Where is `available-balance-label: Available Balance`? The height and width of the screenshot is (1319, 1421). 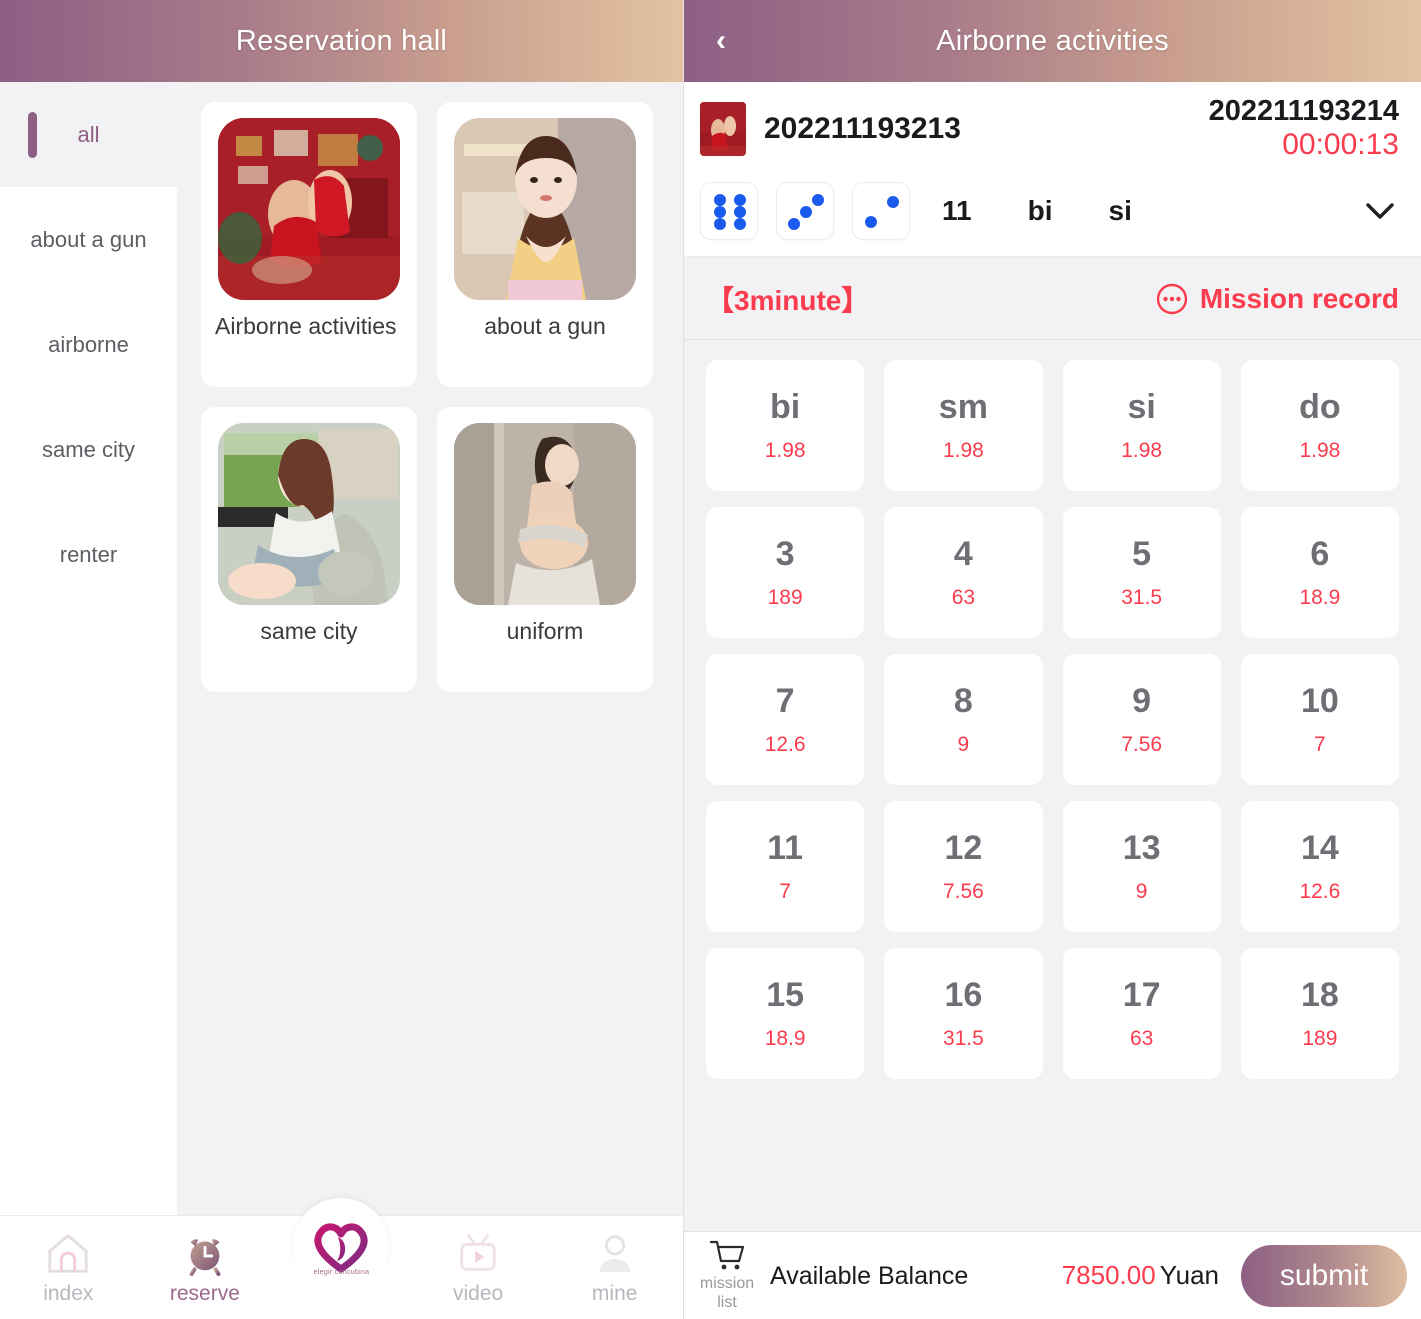
available-balance-label: Available Balance is located at coordinates (869, 1275).